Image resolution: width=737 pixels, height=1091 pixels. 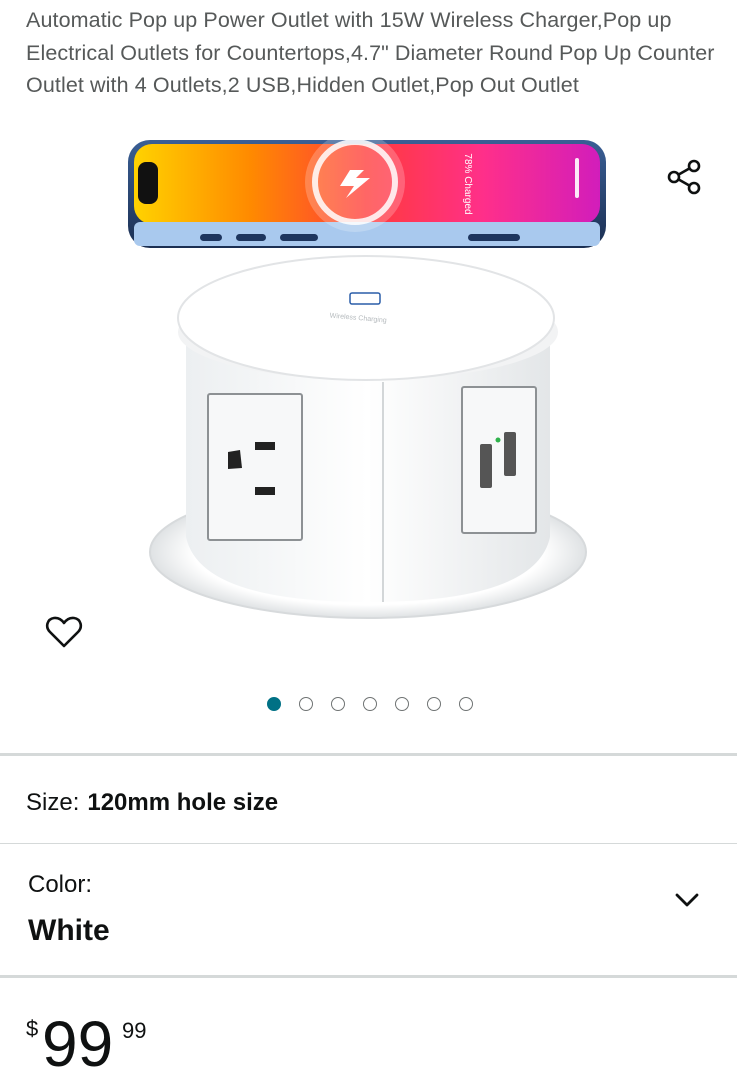 I want to click on phone-screen-text: 78% Charged, so click(x=467, y=183).